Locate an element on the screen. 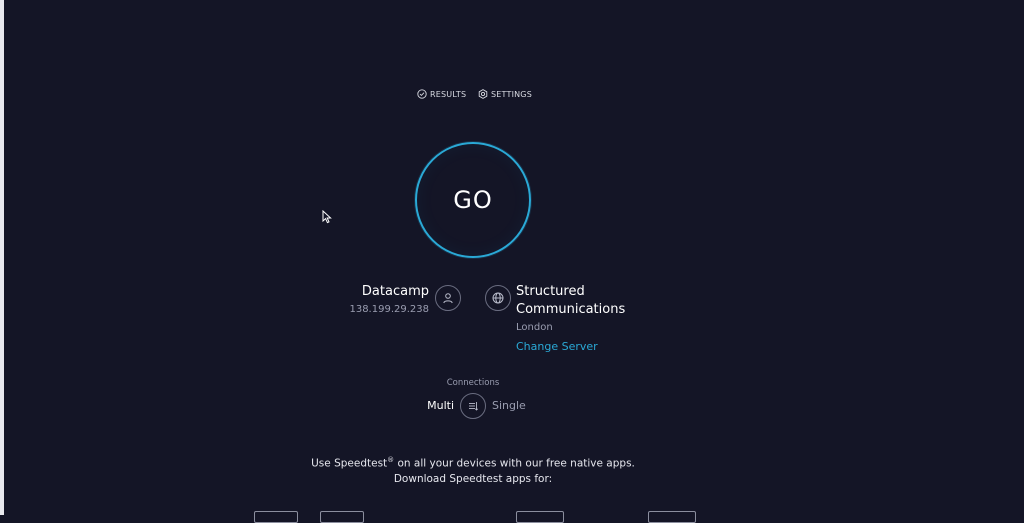 The height and width of the screenshot is (523, 1024). settings-link: SETTINGS is located at coordinates (505, 94).